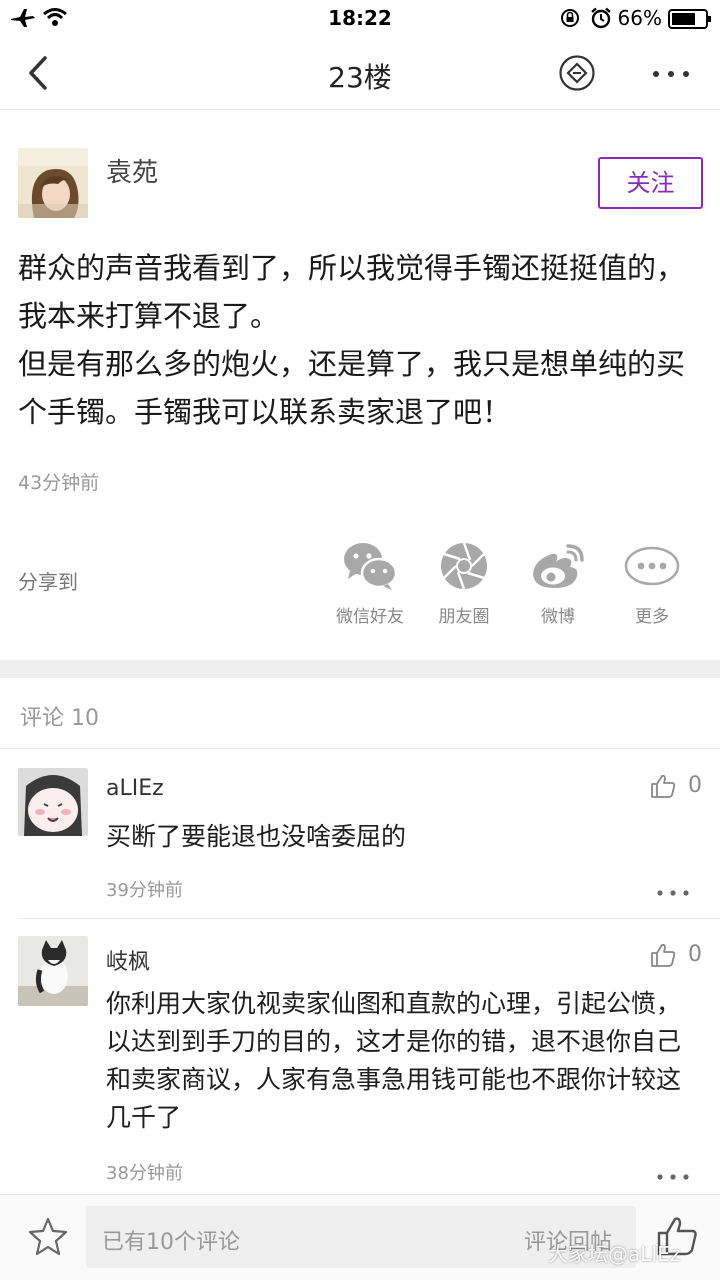  Describe the element at coordinates (135, 788) in the screenshot. I see `comment-author: aLIEz` at that location.